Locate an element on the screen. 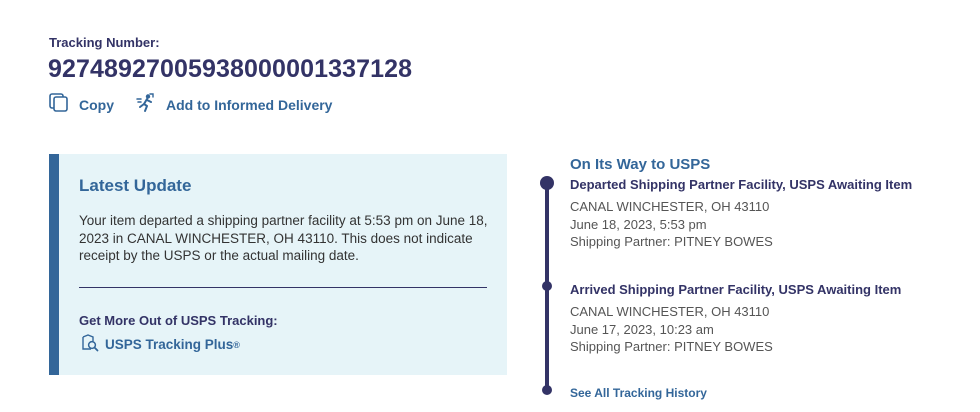 This screenshot has width=980, height=412. event-datetime: June 18, 2023, 5:53 pm is located at coordinates (638, 224).